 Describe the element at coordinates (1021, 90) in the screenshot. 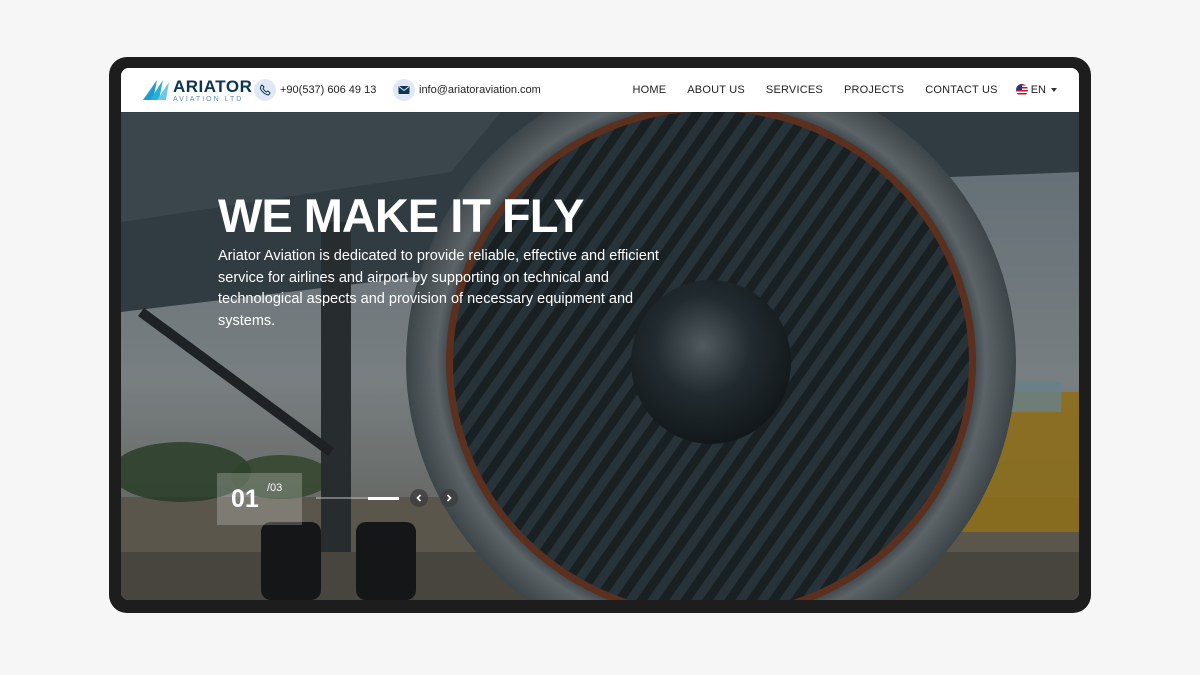

I see `us-flag-icon` at that location.